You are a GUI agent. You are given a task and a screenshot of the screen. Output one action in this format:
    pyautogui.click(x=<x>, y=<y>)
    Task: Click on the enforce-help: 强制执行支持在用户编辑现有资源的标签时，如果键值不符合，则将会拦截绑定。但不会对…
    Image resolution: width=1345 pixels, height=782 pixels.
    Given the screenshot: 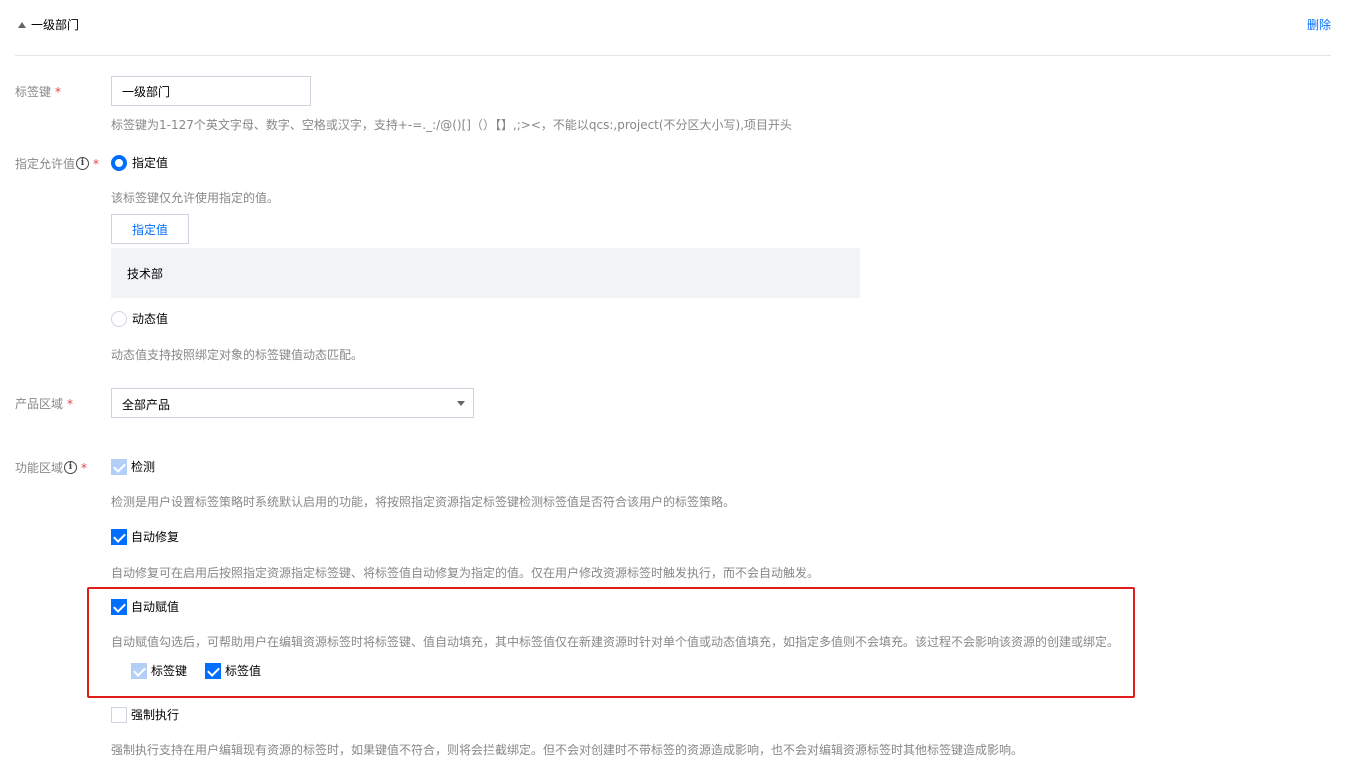 What is the action you would take?
    pyautogui.click(x=567, y=750)
    